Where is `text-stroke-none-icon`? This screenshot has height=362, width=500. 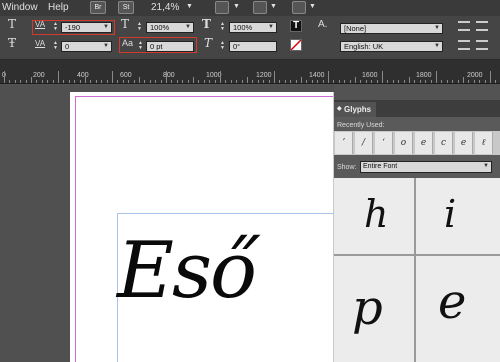 text-stroke-none-icon is located at coordinates (296, 45).